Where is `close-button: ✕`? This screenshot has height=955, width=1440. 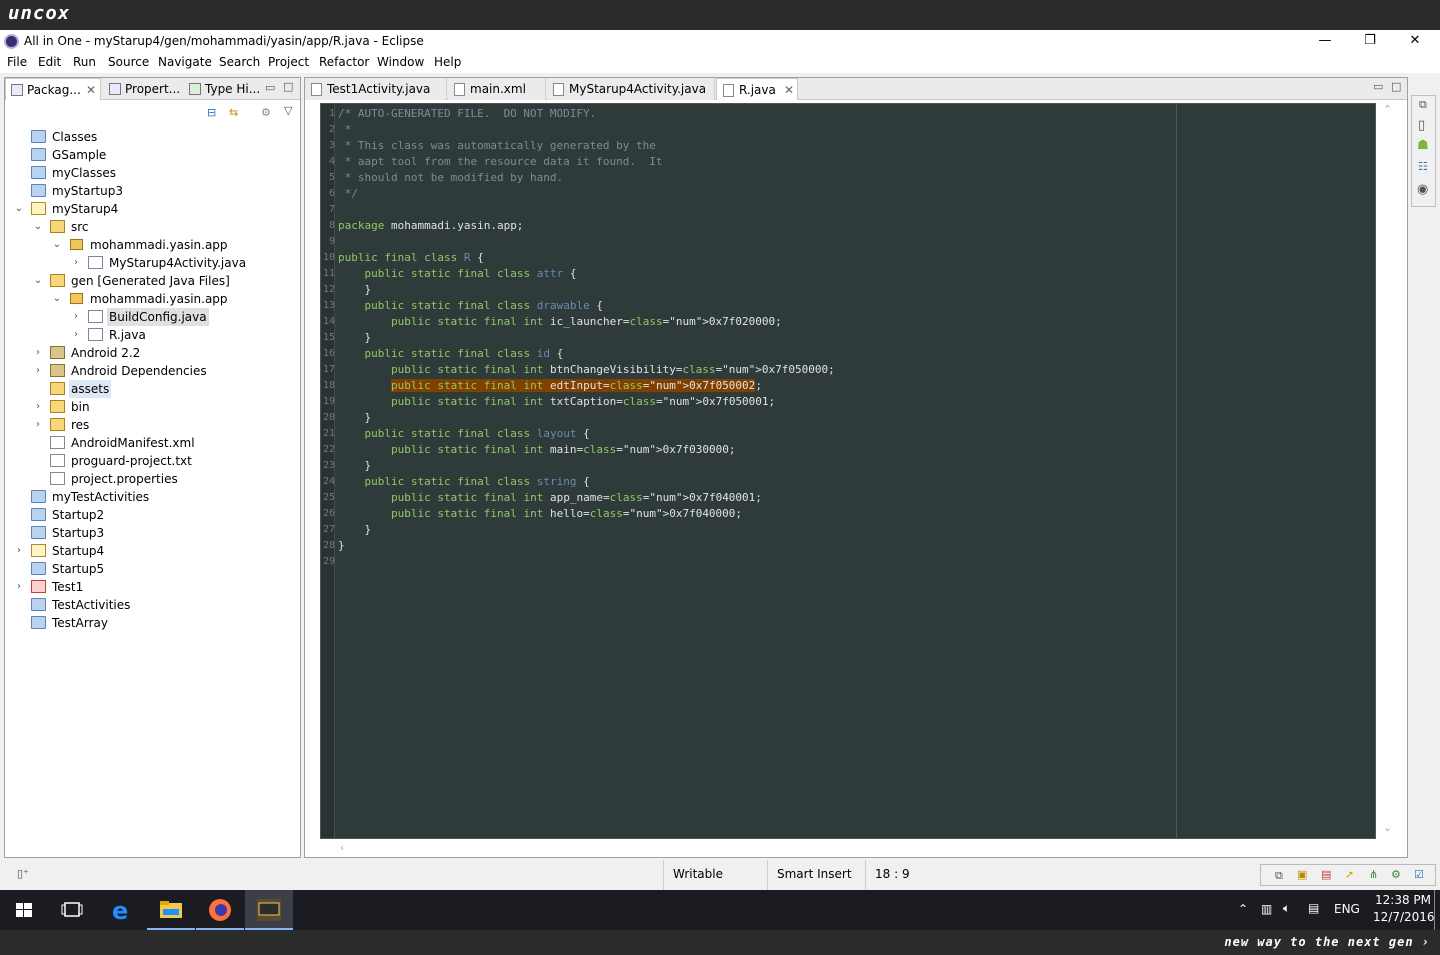
close-button: ✕ is located at coordinates (1415, 41).